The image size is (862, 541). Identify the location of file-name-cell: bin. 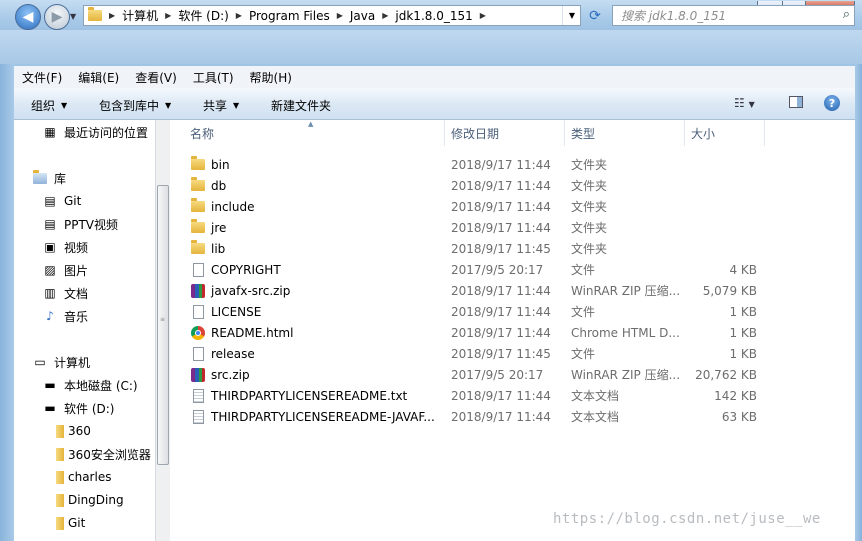
(314, 164).